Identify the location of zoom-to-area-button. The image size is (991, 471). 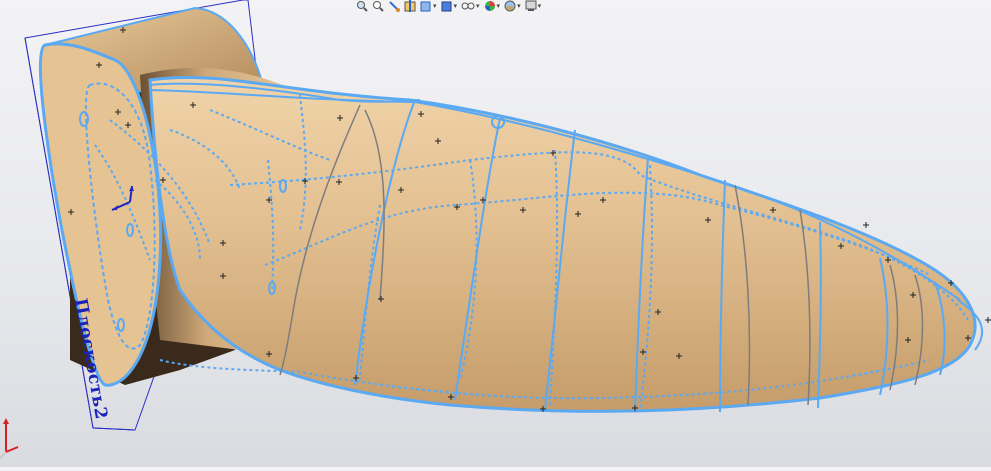
(378, 6).